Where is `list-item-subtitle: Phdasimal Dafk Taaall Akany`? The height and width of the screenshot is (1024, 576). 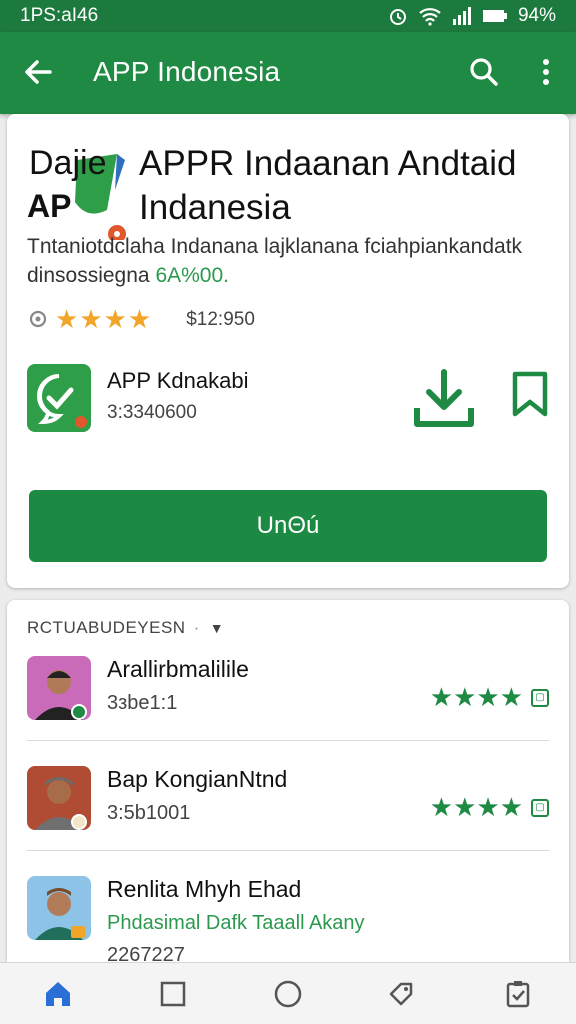
list-item-subtitle: Phdasimal Dafk Taaall Akany is located at coordinates (236, 923).